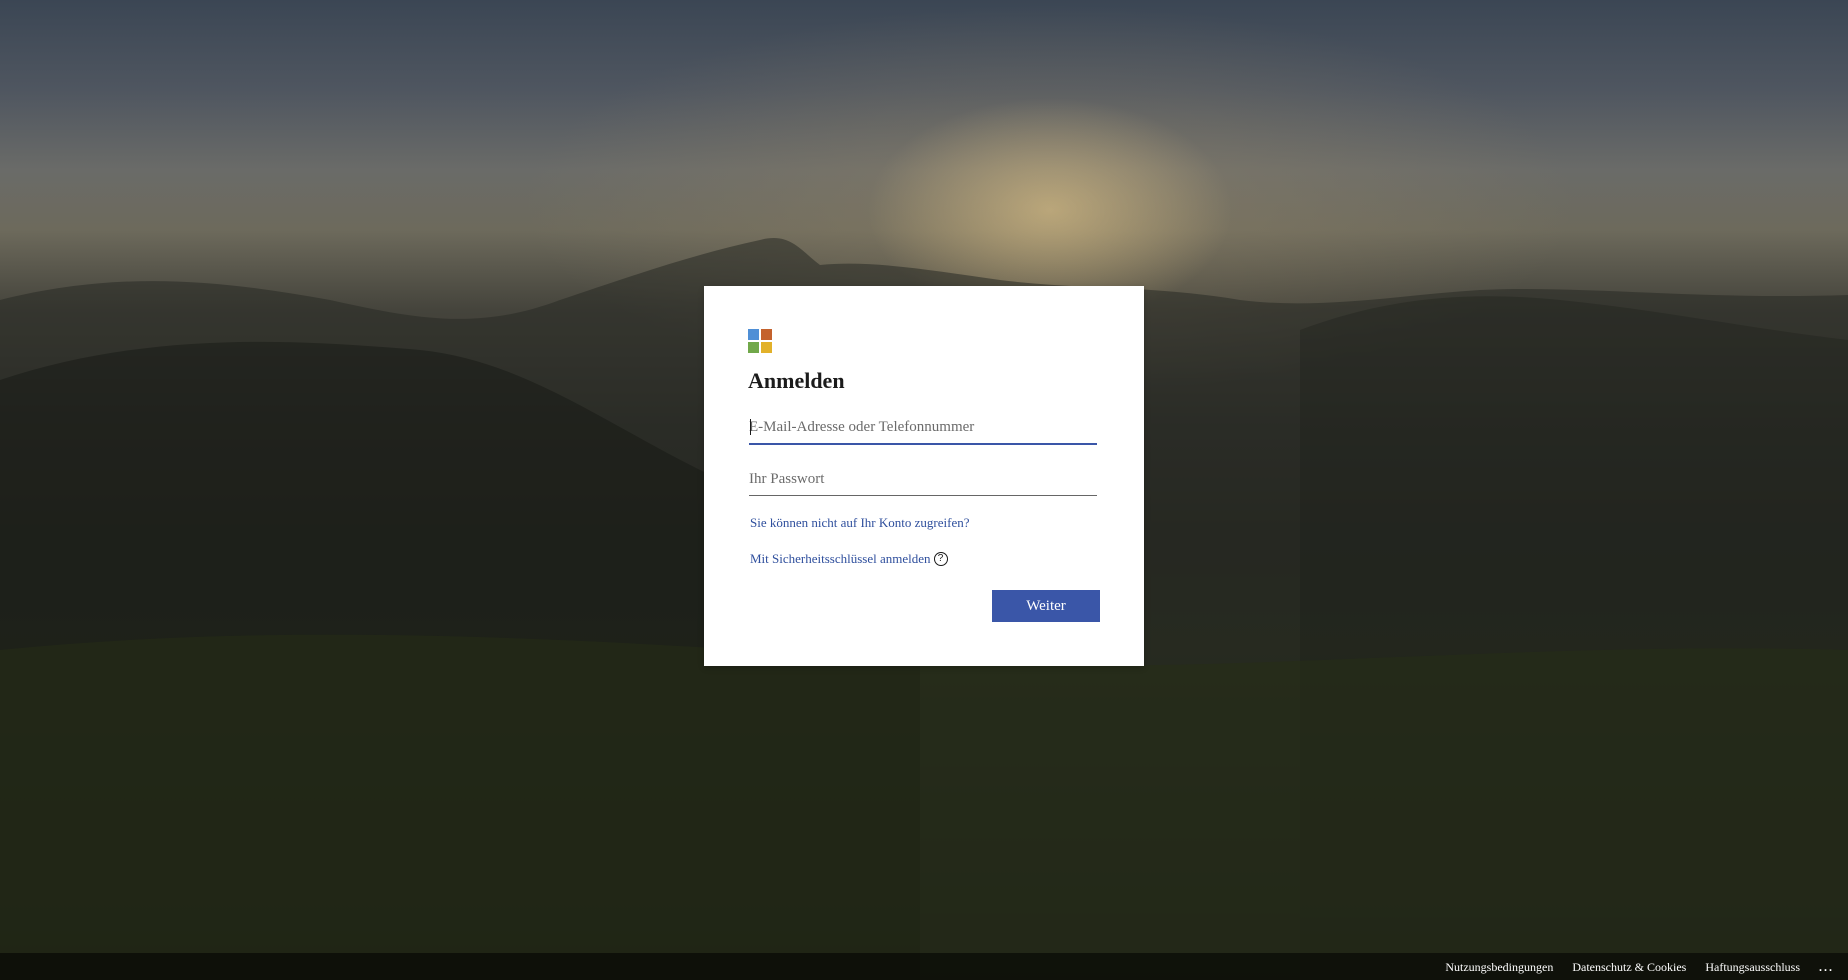 The height and width of the screenshot is (980, 1848). What do you see at coordinates (750, 427) in the screenshot?
I see `text-caret` at bounding box center [750, 427].